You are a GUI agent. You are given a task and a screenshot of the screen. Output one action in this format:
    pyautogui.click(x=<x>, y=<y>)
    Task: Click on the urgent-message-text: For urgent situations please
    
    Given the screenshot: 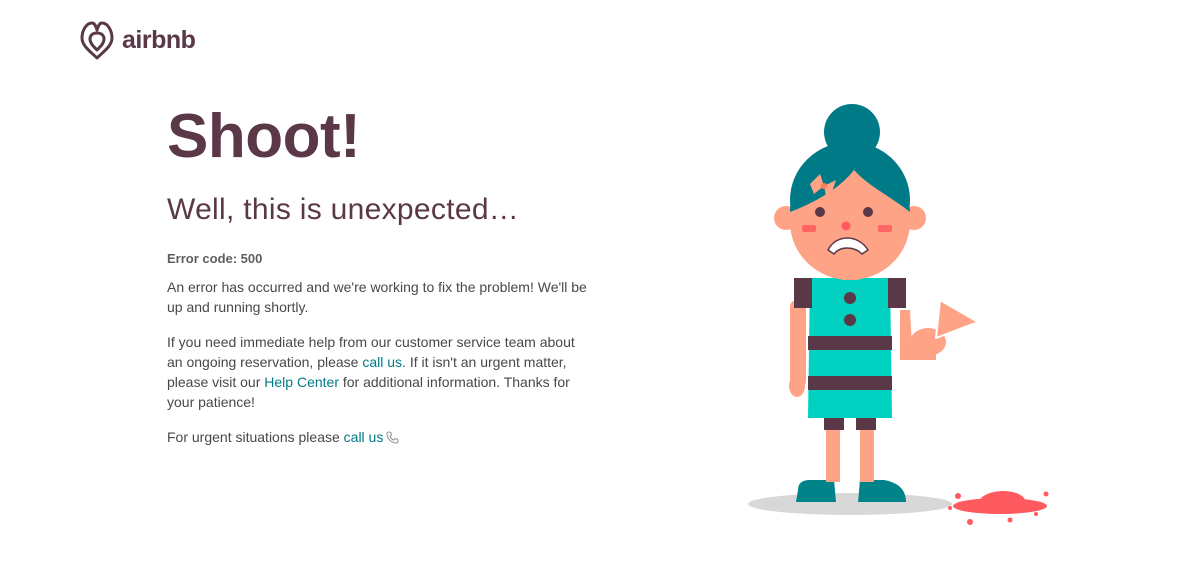 What is the action you would take?
    pyautogui.click(x=255, y=437)
    